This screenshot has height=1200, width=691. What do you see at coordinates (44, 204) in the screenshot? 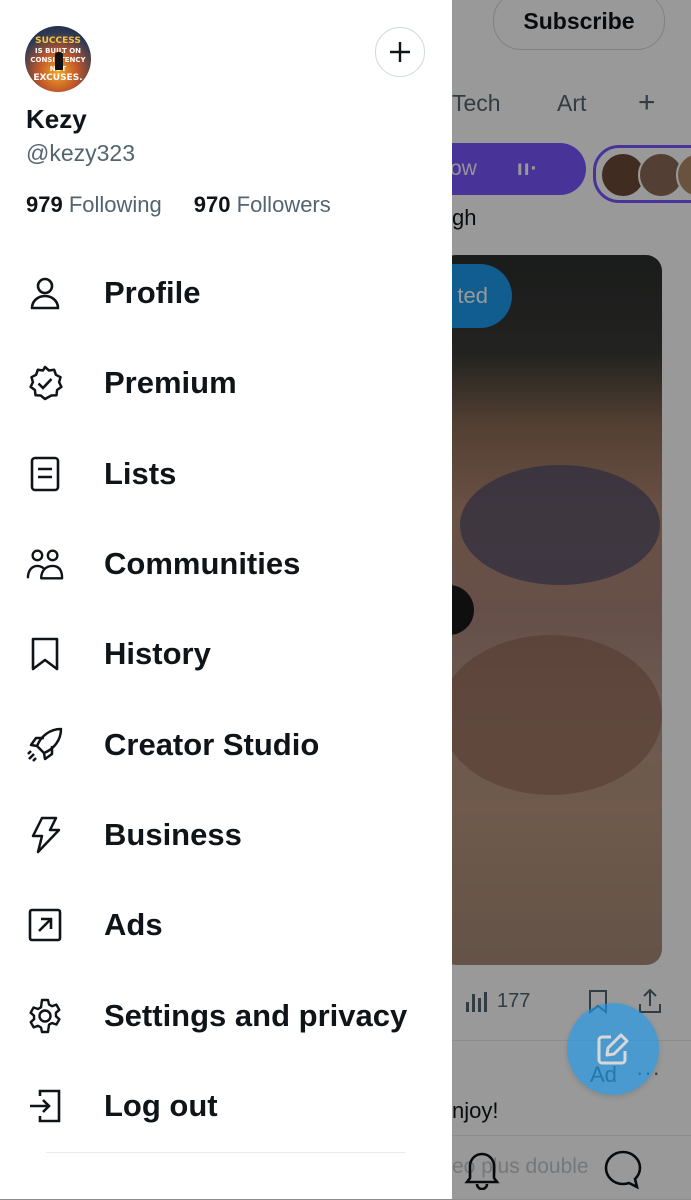
I see `following-count: 979` at bounding box center [44, 204].